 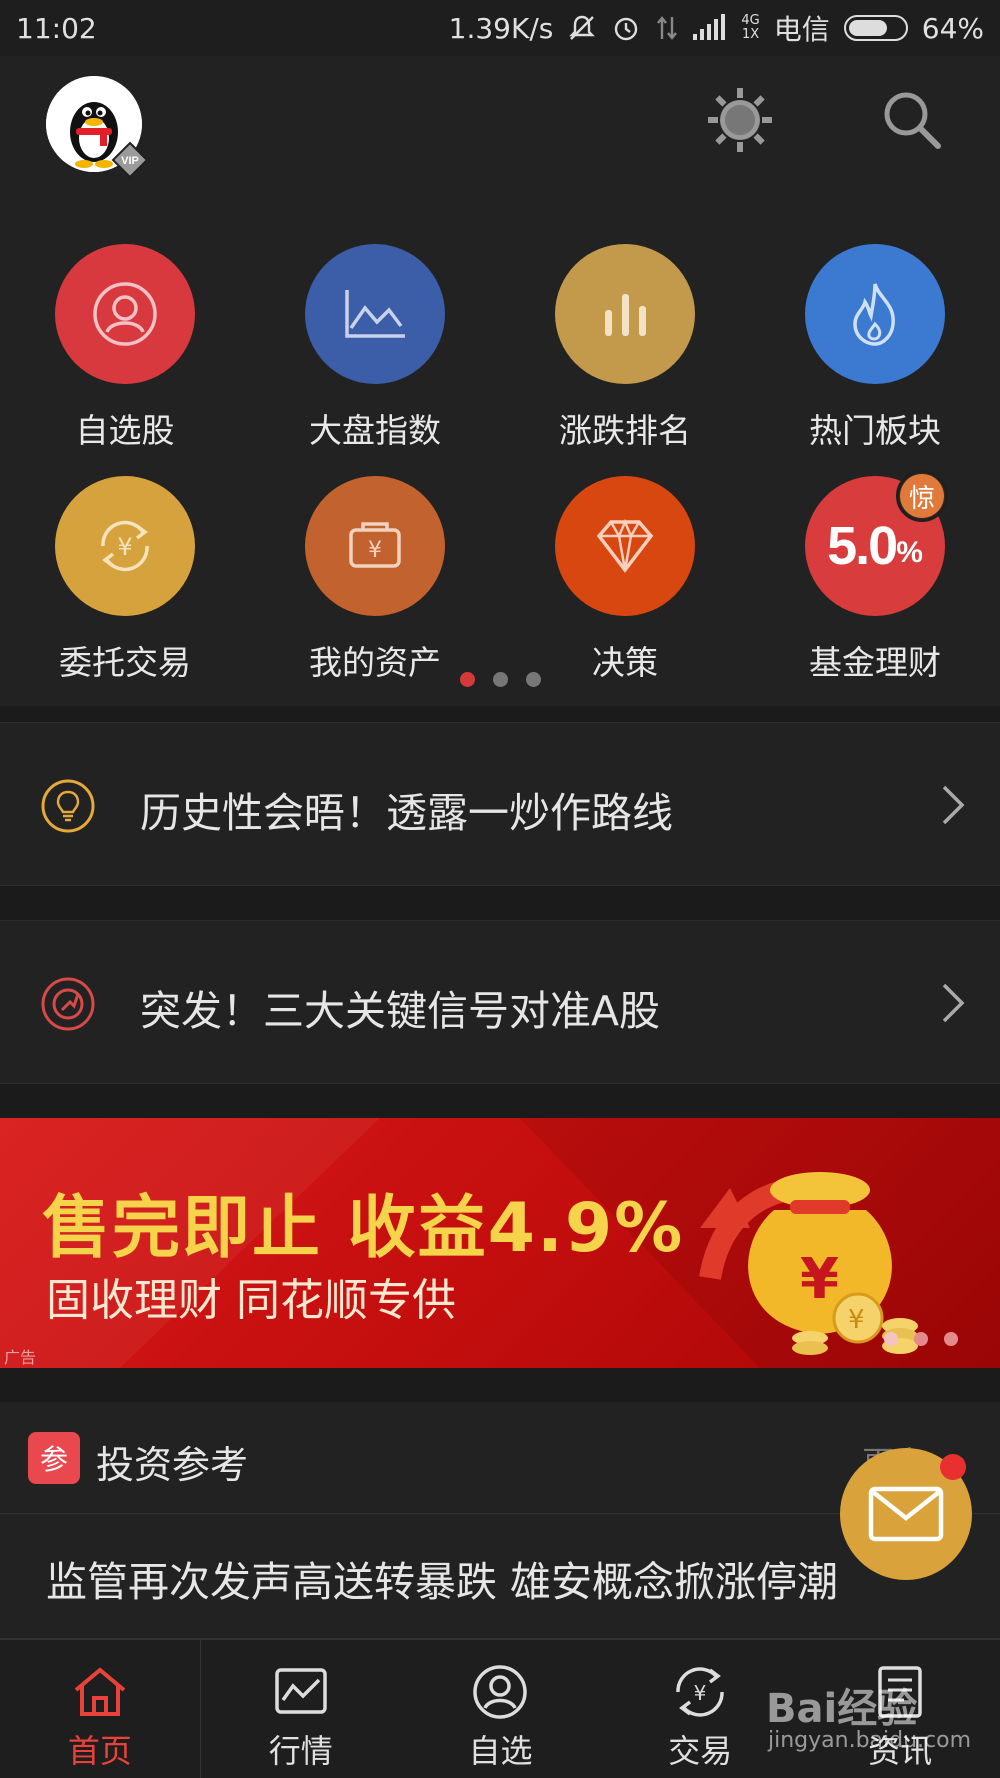 I want to click on flame-icon, so click(x=875, y=314).